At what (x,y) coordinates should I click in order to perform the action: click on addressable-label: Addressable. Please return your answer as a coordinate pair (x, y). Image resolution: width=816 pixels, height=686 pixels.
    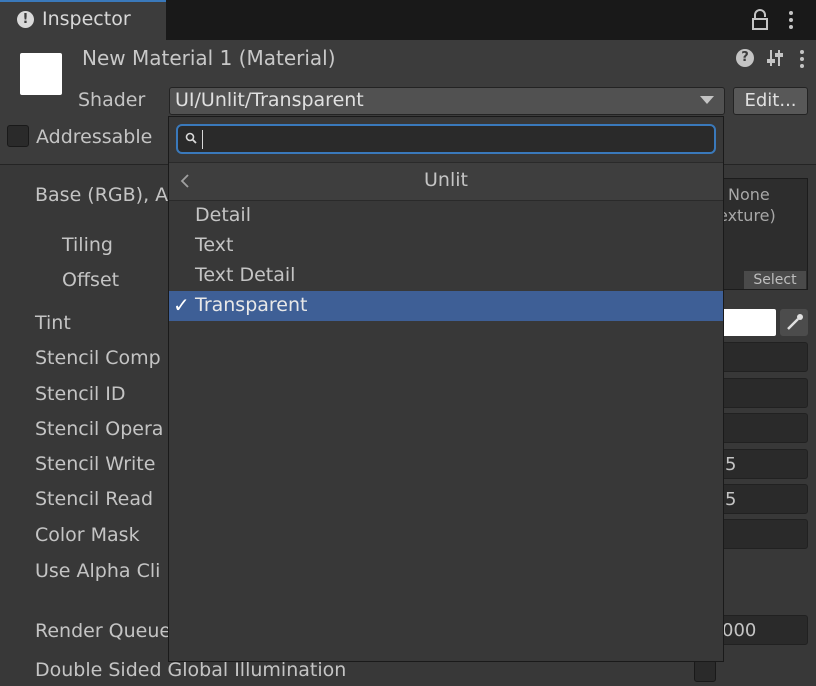
    Looking at the image, I should click on (94, 137).